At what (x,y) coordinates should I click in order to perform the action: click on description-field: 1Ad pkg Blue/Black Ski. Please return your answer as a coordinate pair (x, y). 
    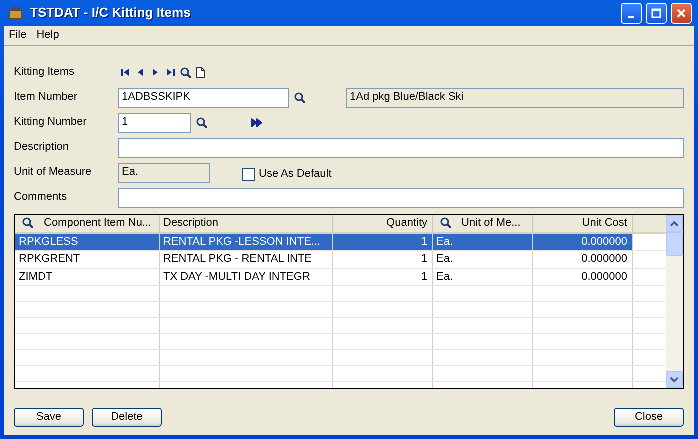
    Looking at the image, I should click on (515, 98).